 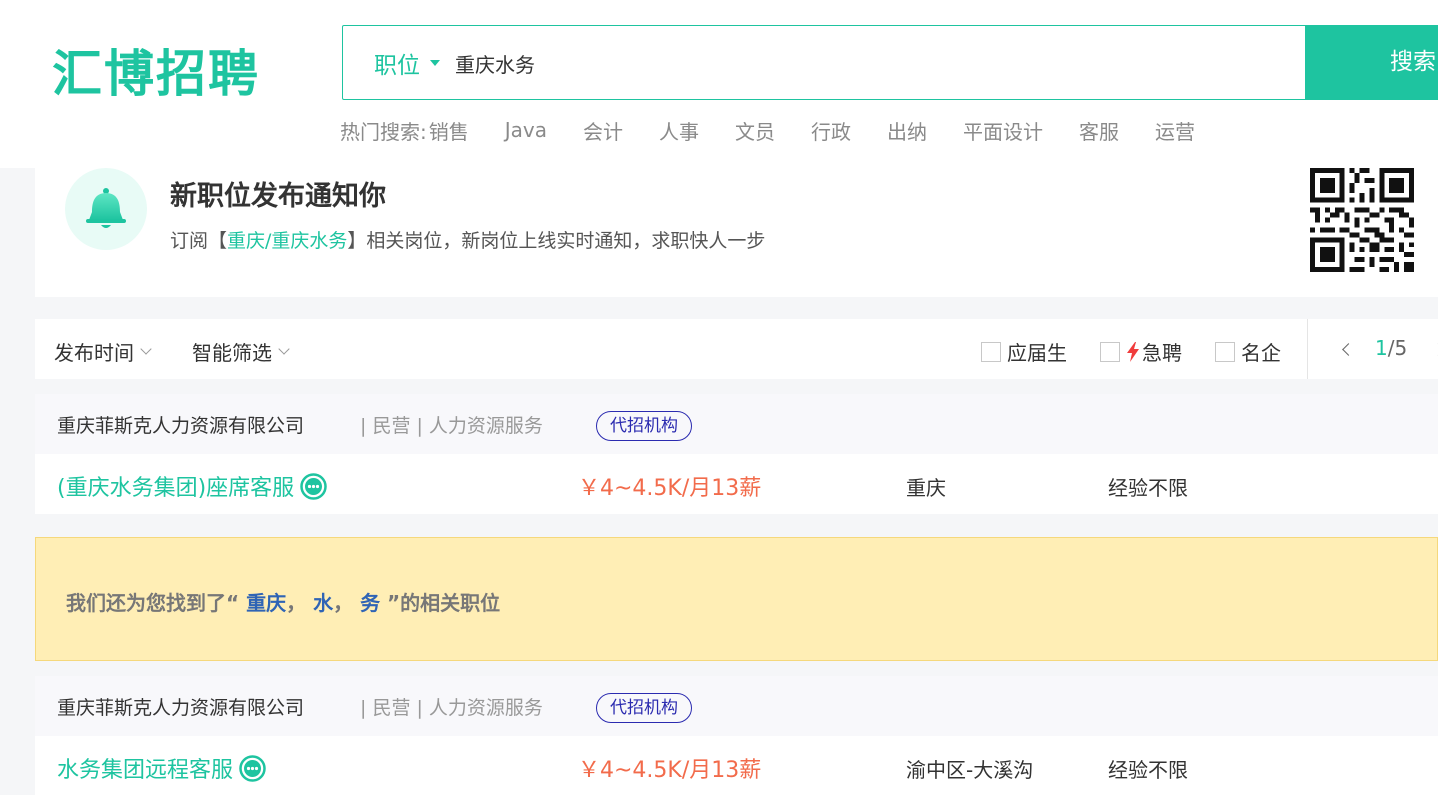 What do you see at coordinates (1133, 351) in the screenshot?
I see `lightning-icon` at bounding box center [1133, 351].